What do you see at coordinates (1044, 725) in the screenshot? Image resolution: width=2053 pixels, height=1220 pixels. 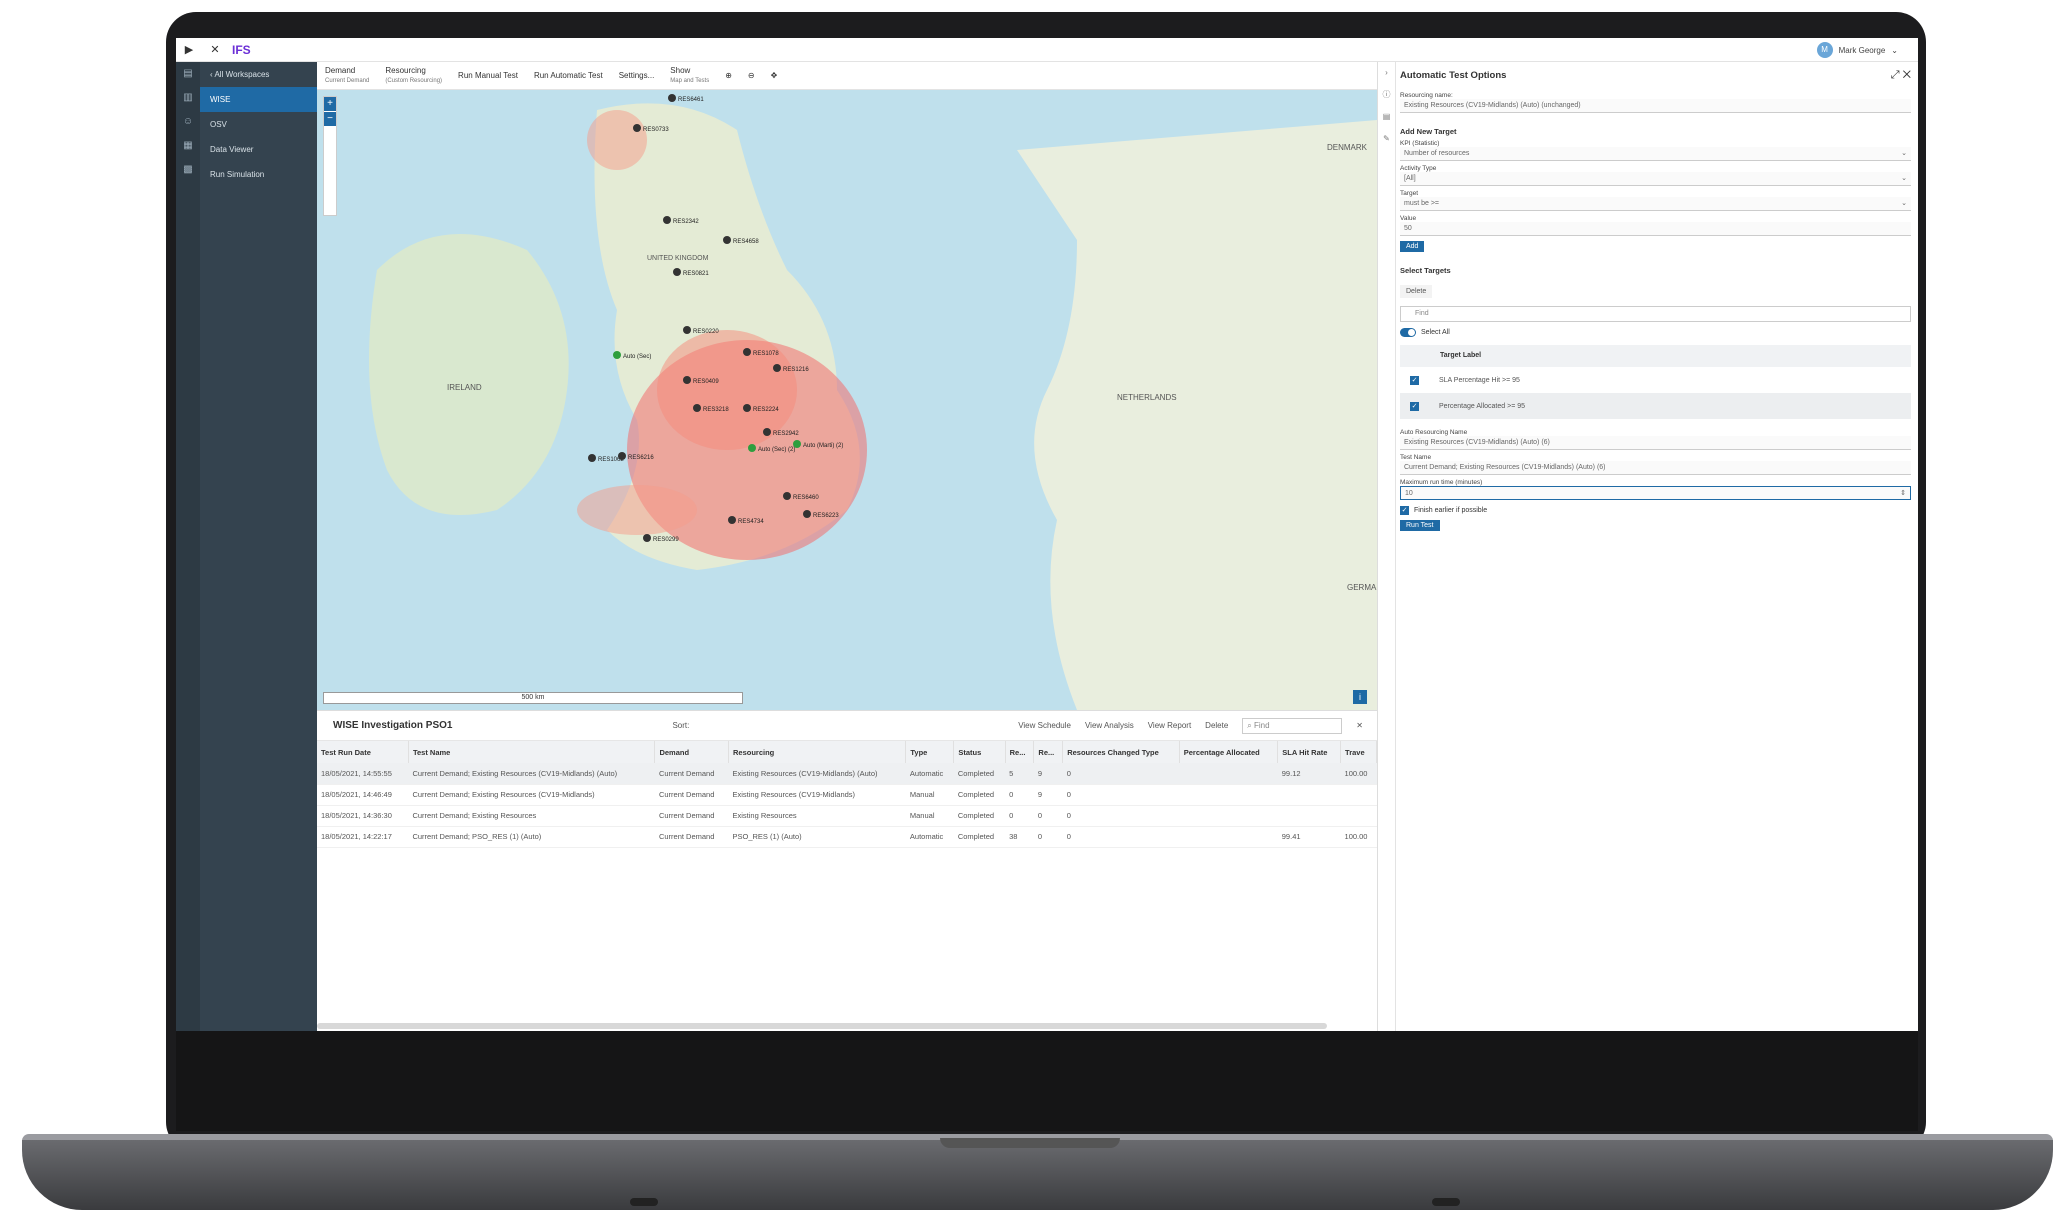 I see `view-schedule-button: View Schedule` at bounding box center [1044, 725].